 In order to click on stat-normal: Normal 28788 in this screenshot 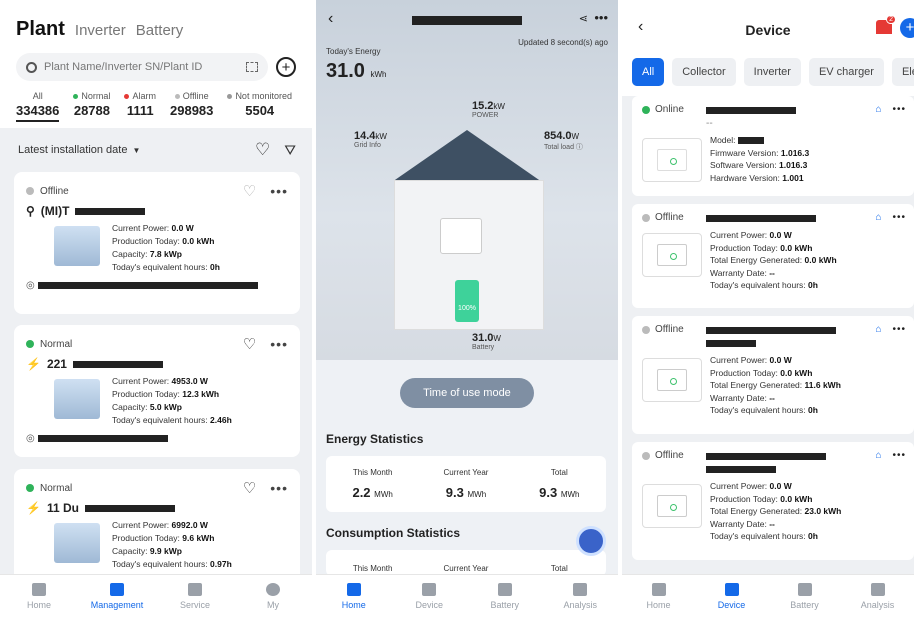, I will do `click(91, 106)`.